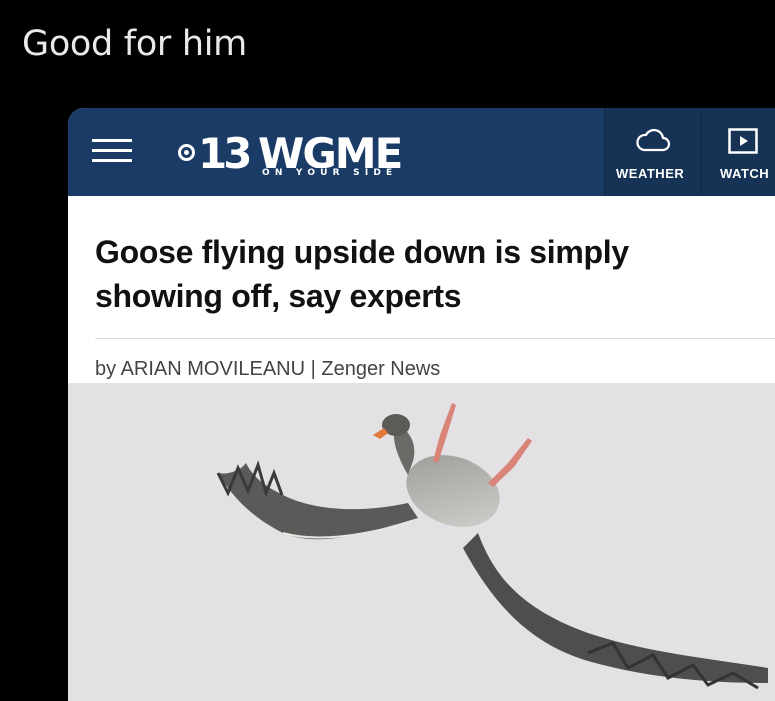 This screenshot has height=701, width=775. I want to click on site-logo: 13 WGME ON YOUR SIDE, so click(306, 154).